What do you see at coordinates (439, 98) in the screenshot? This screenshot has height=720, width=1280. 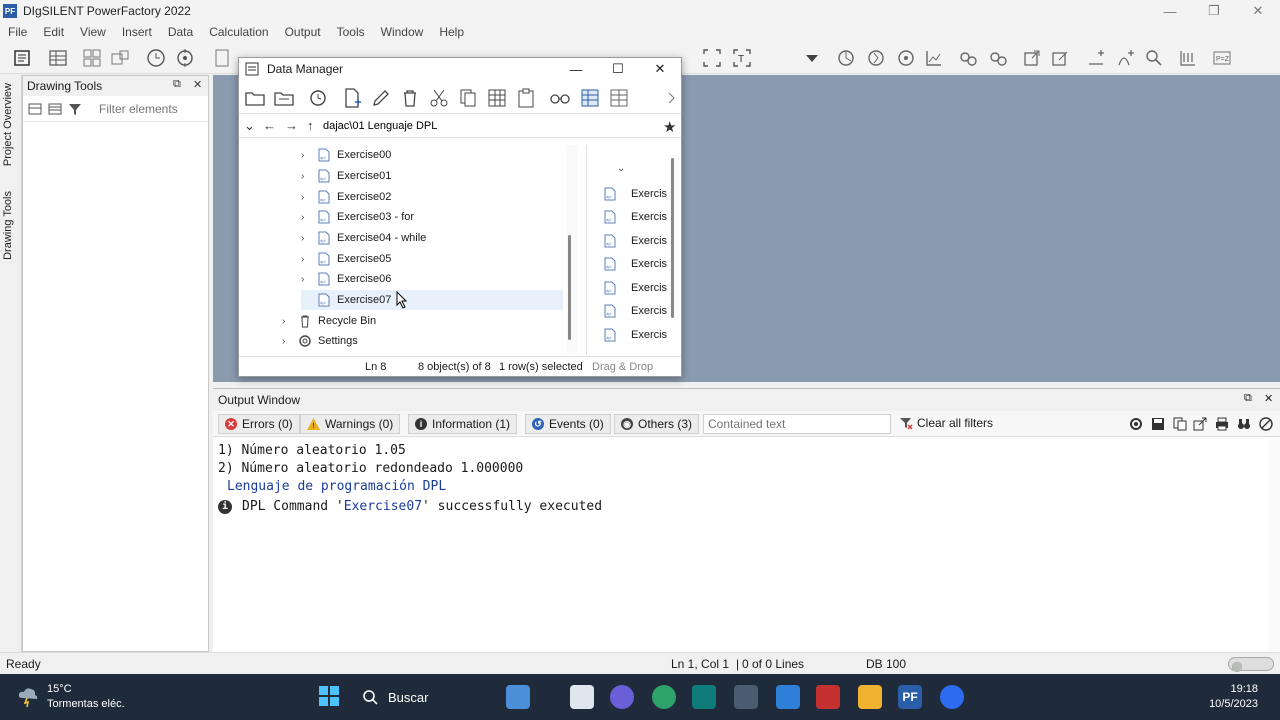 I see `cut-icon` at bounding box center [439, 98].